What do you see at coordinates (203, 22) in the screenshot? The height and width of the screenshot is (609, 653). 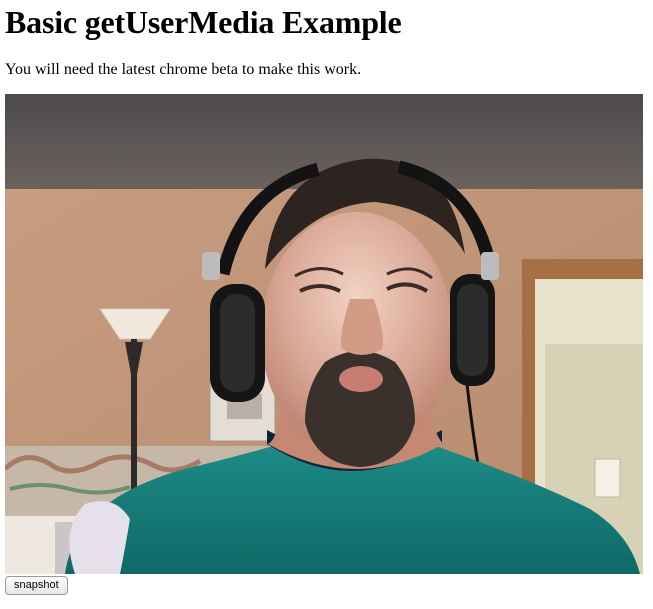 I see `page-title: Basic getUserMedia Example` at bounding box center [203, 22].